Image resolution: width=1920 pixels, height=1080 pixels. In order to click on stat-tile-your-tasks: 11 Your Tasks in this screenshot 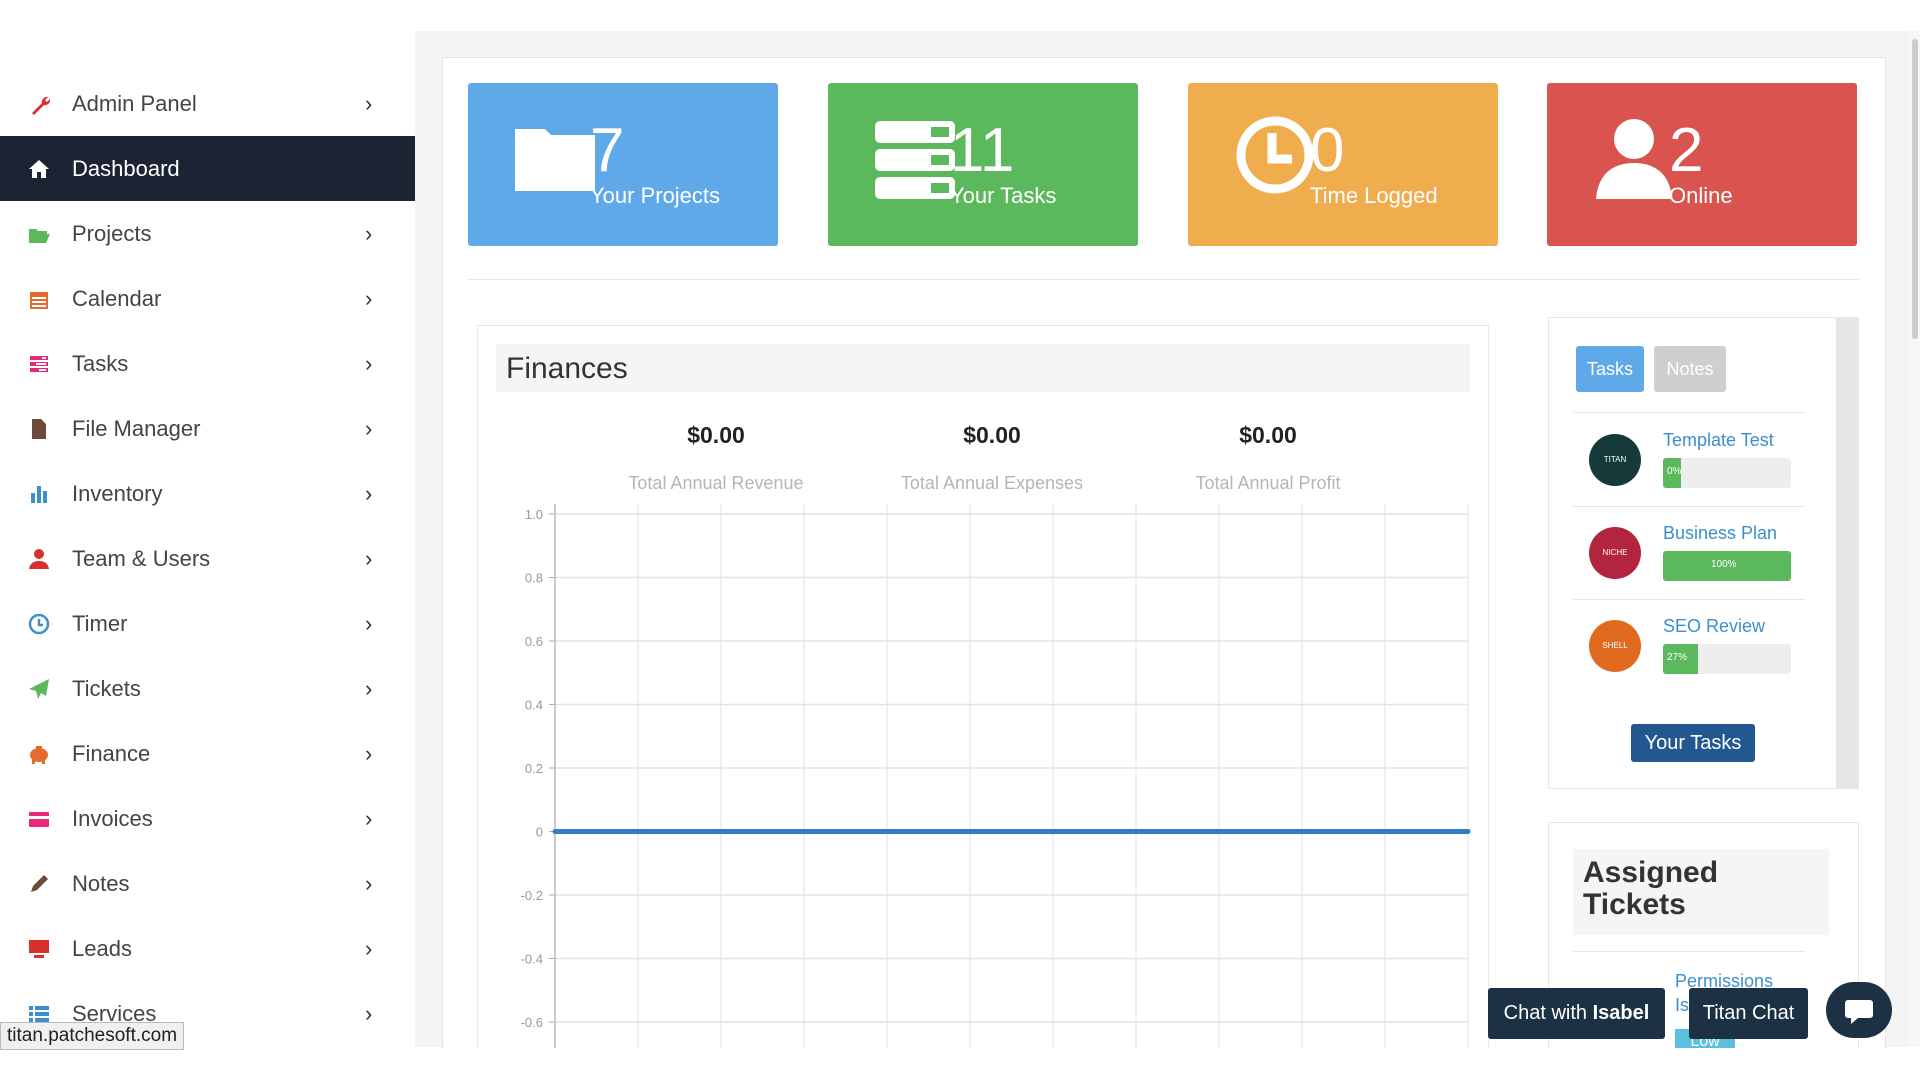, I will do `click(983, 164)`.